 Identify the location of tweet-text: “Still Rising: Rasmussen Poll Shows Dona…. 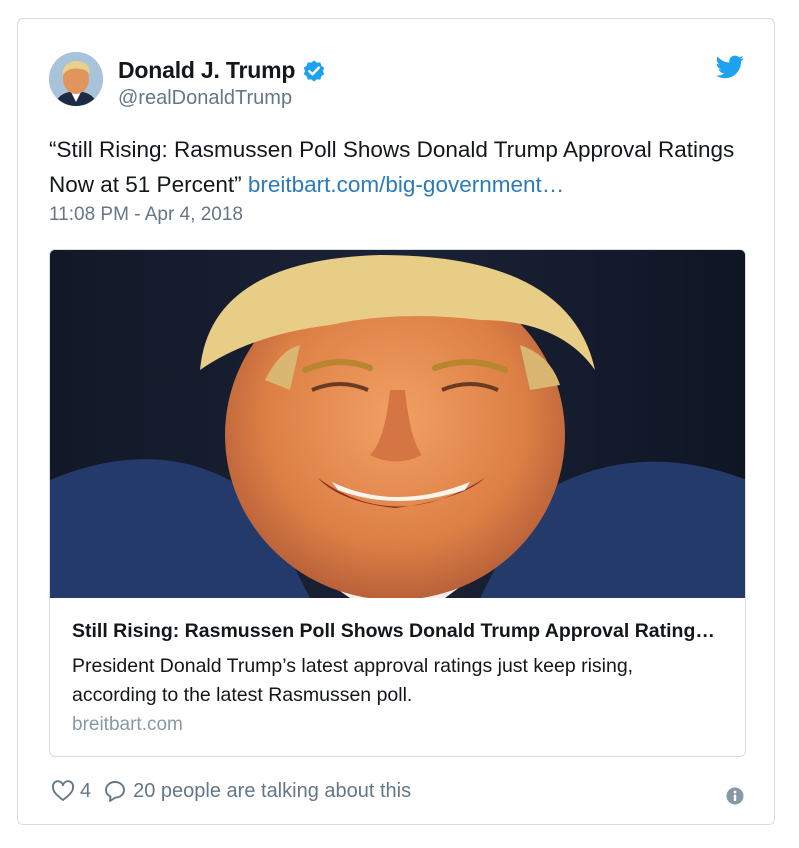
(394, 167).